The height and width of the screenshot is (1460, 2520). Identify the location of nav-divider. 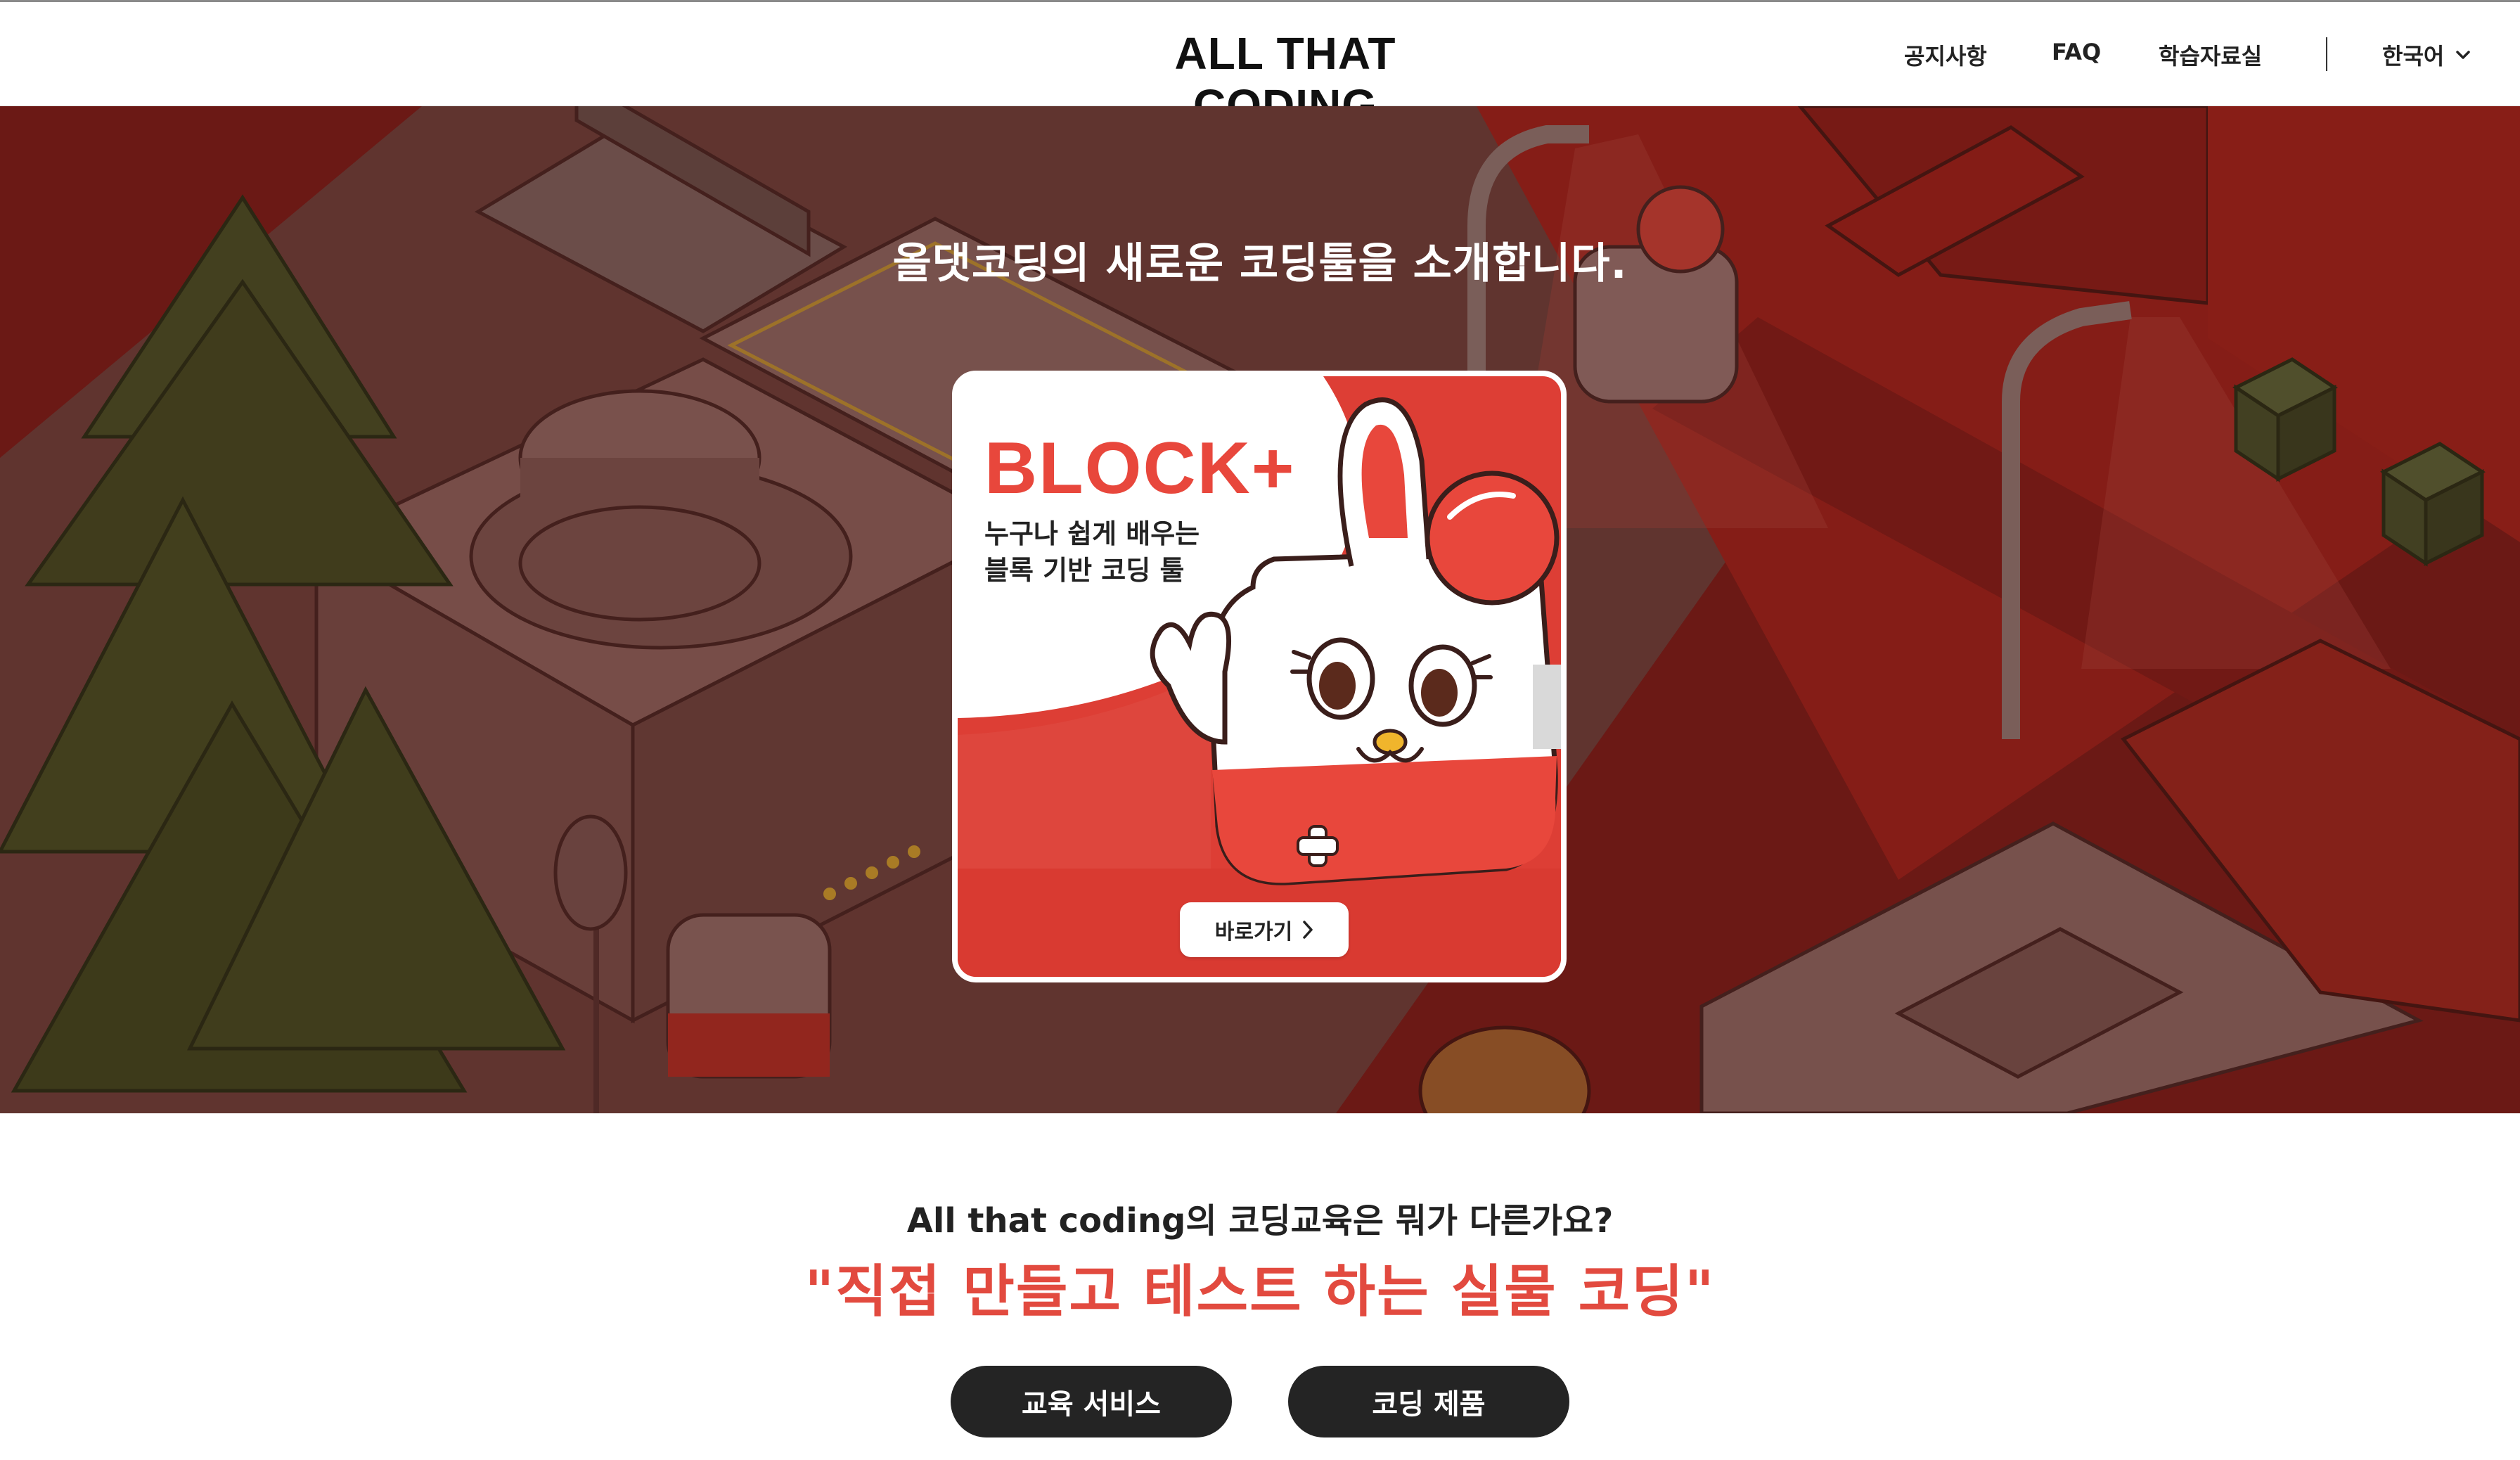
(2326, 54).